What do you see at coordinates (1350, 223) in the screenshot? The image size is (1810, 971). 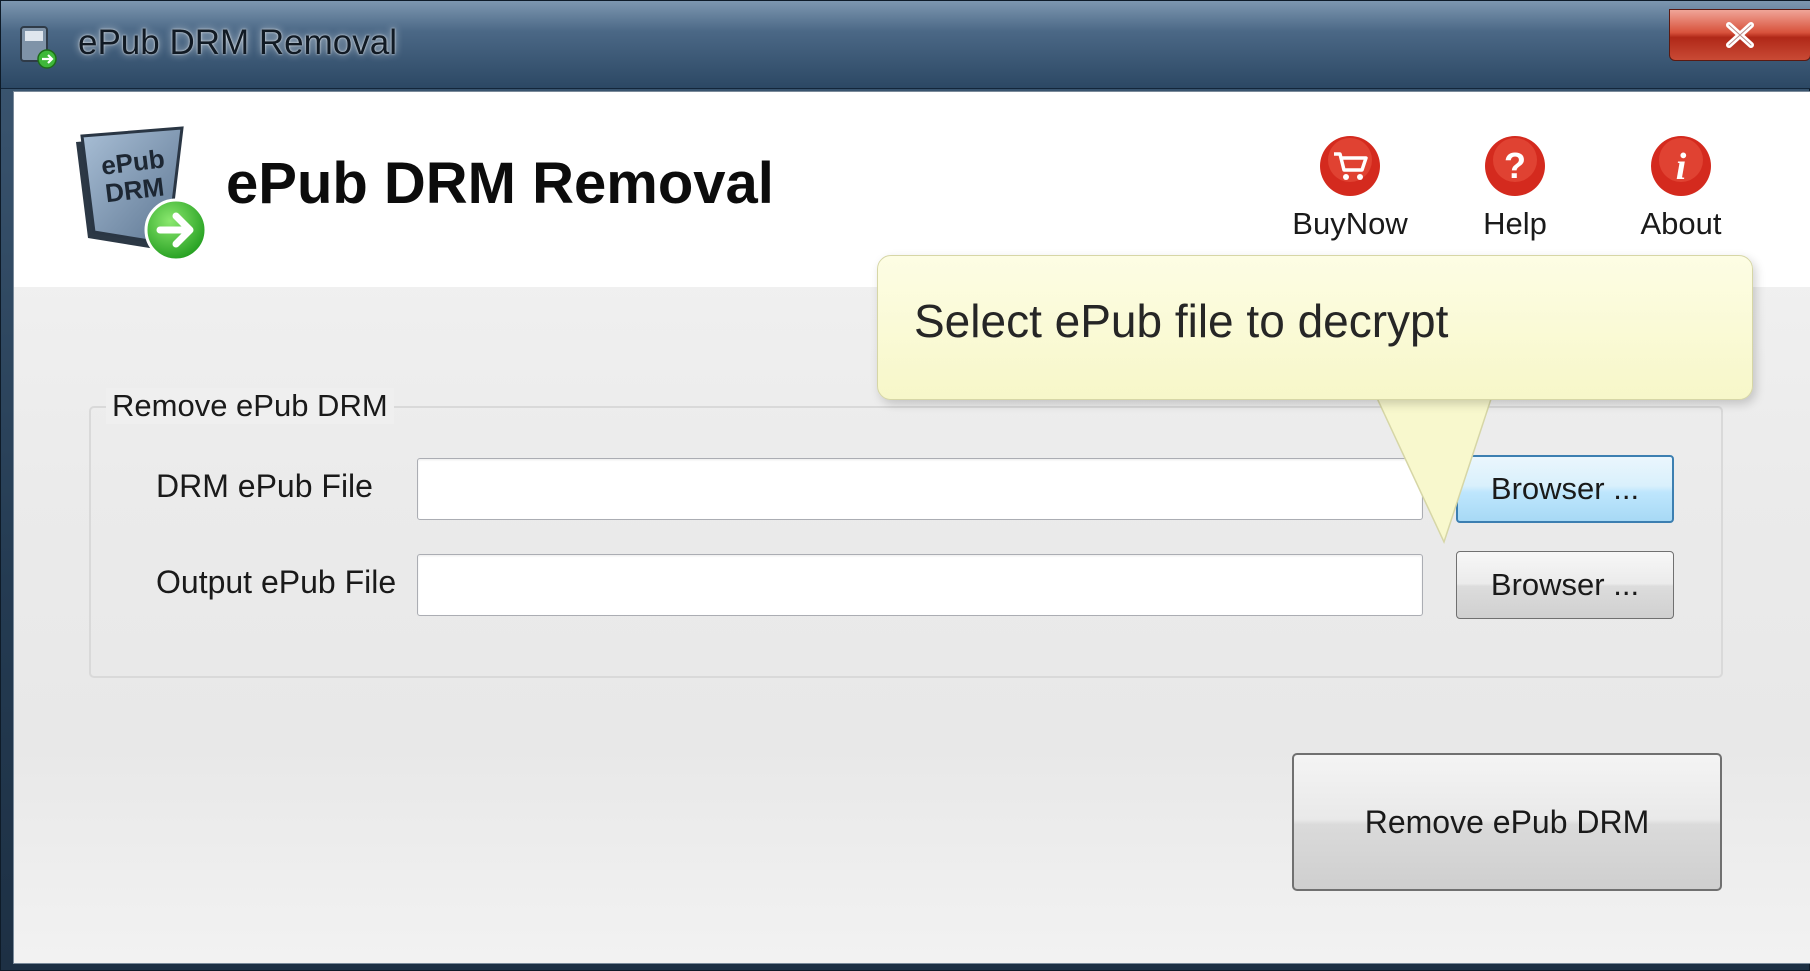 I see `buy-now-label: BuyNow` at bounding box center [1350, 223].